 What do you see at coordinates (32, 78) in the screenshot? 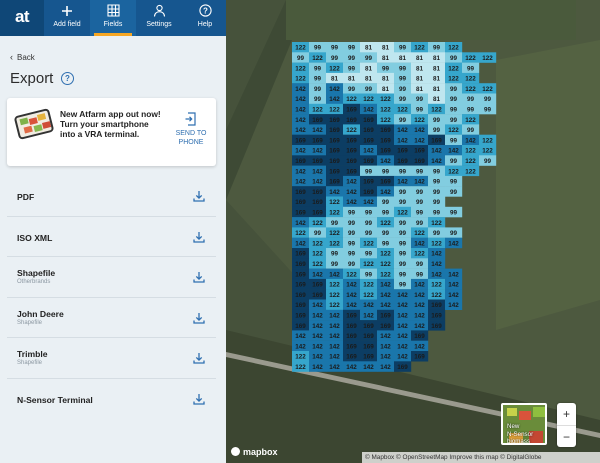
I see `page-title: Export` at bounding box center [32, 78].